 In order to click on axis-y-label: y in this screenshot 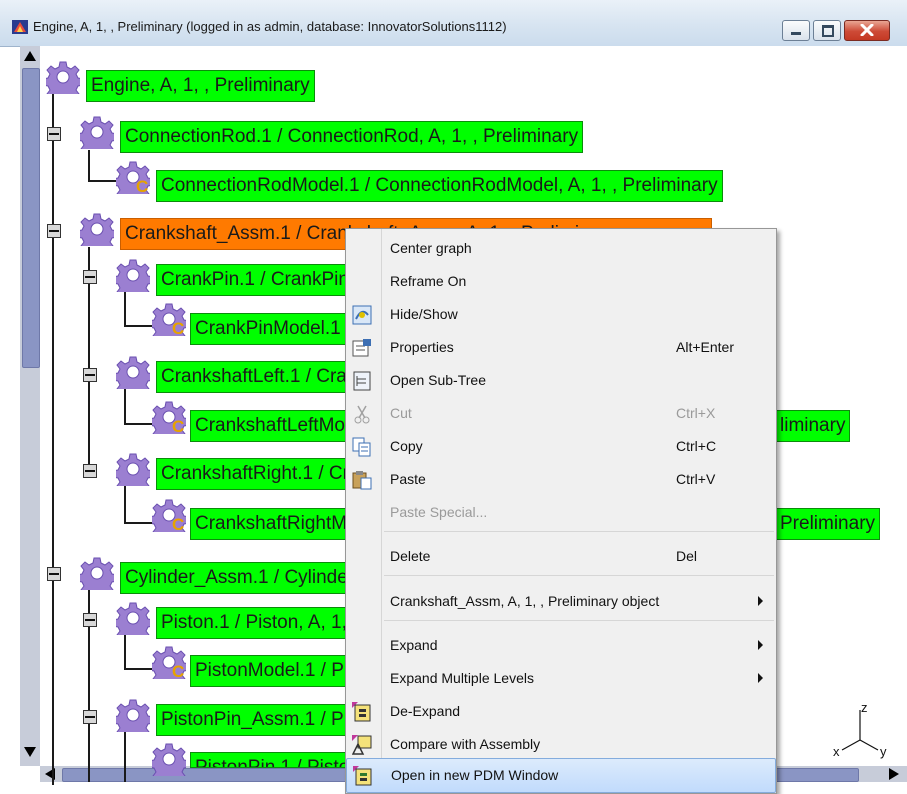, I will do `click(883, 751)`.